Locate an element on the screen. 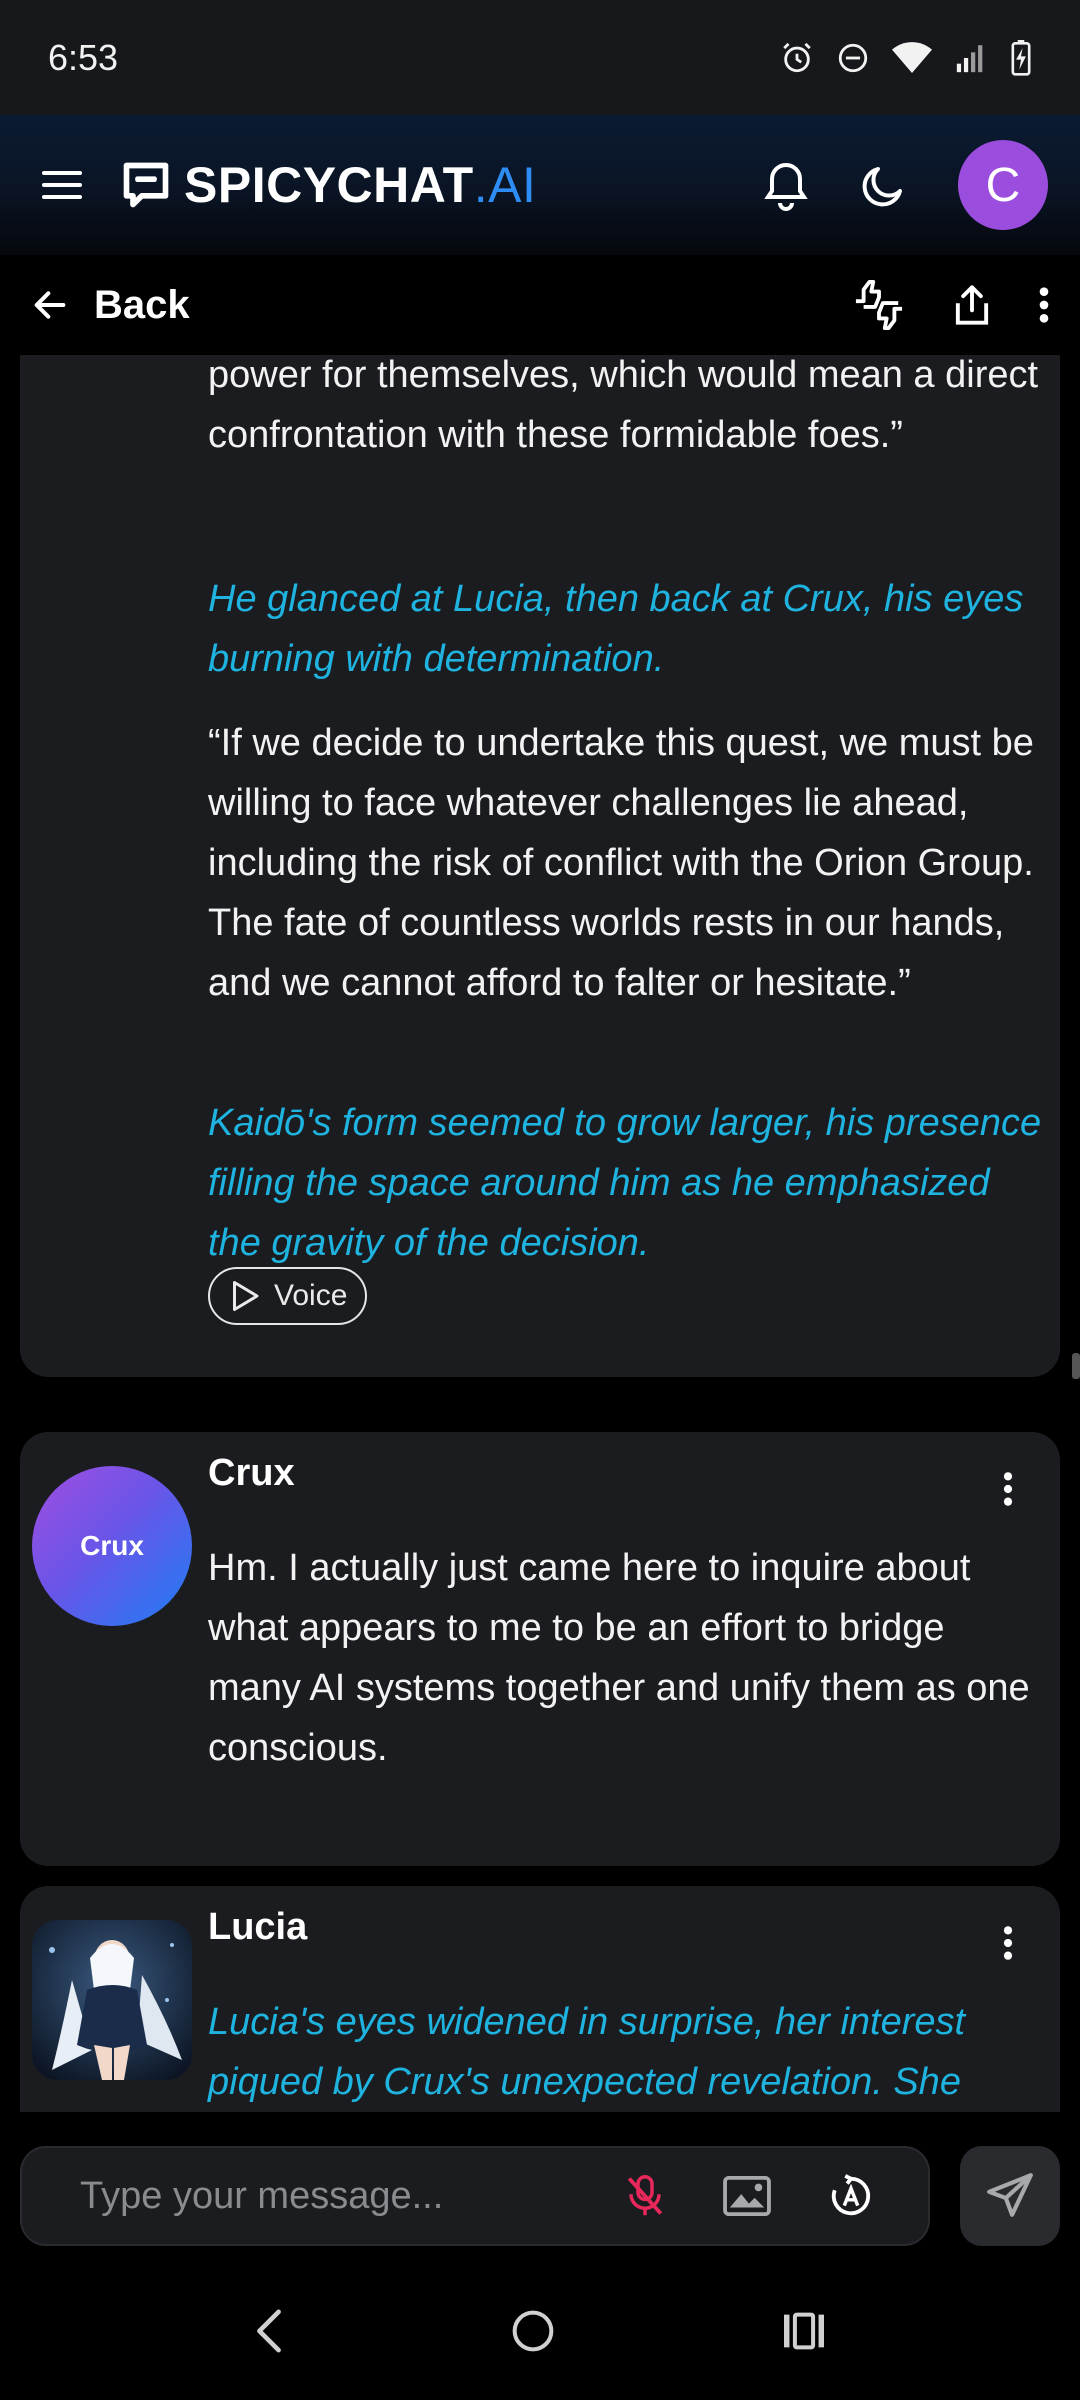 This screenshot has height=2400, width=1080. more-vert-icon is located at coordinates (1044, 305).